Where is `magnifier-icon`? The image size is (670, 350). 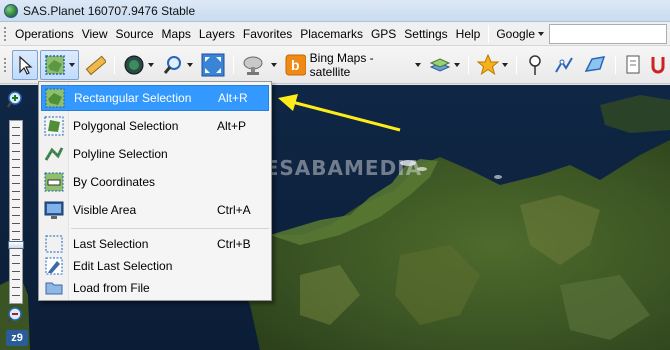
magnifier-icon is located at coordinates (172, 64).